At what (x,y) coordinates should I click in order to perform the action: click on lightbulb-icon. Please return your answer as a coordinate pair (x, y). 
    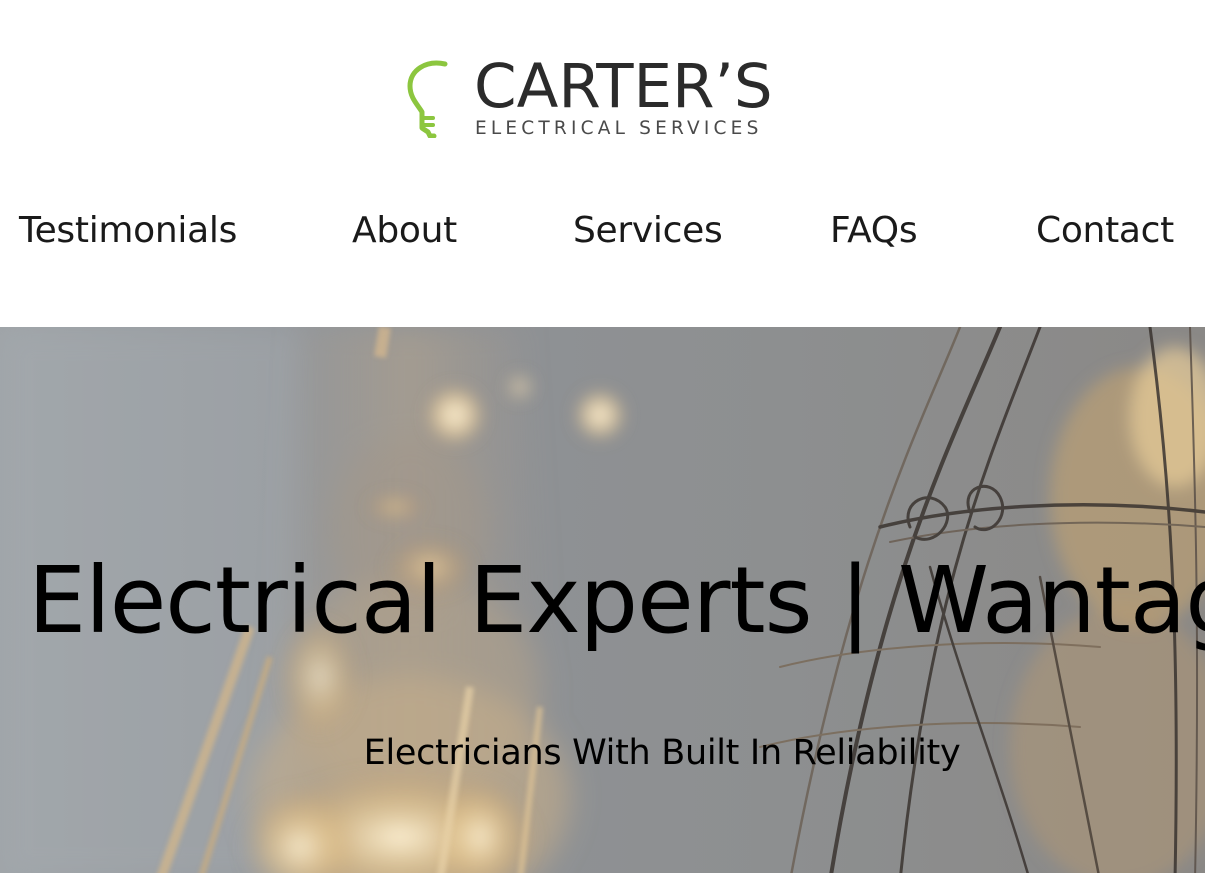
    Looking at the image, I should click on (427, 99).